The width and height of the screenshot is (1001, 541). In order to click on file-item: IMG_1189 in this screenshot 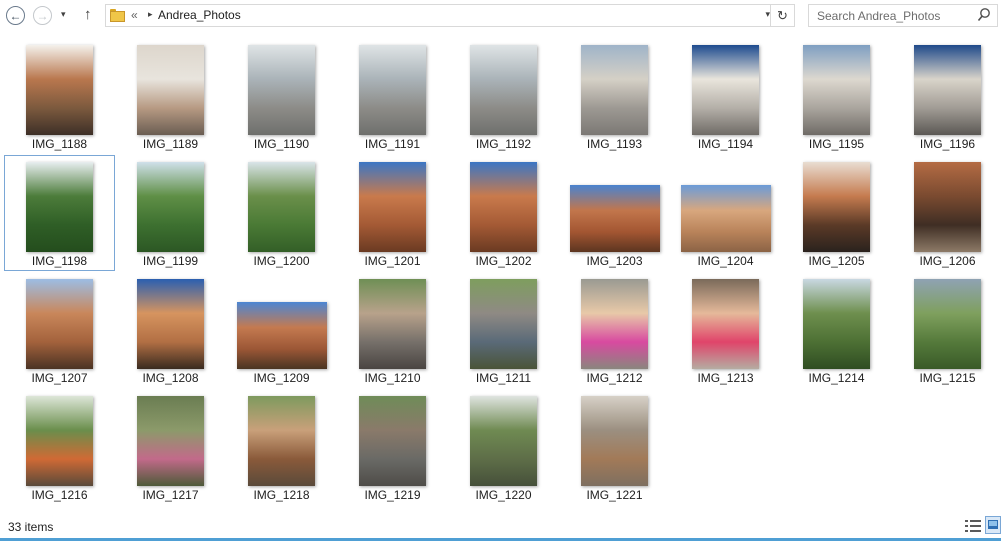, I will do `click(170, 96)`.